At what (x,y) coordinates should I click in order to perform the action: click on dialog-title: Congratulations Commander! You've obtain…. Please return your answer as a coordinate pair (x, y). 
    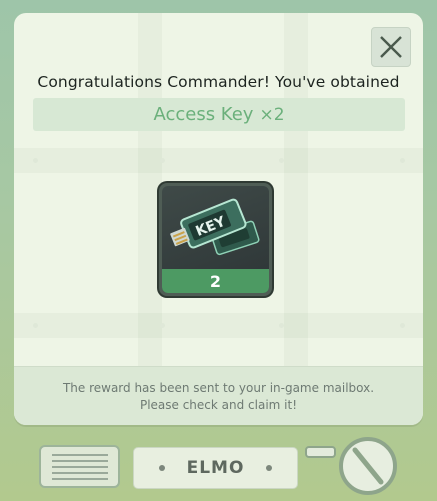
    Looking at the image, I should click on (218, 82).